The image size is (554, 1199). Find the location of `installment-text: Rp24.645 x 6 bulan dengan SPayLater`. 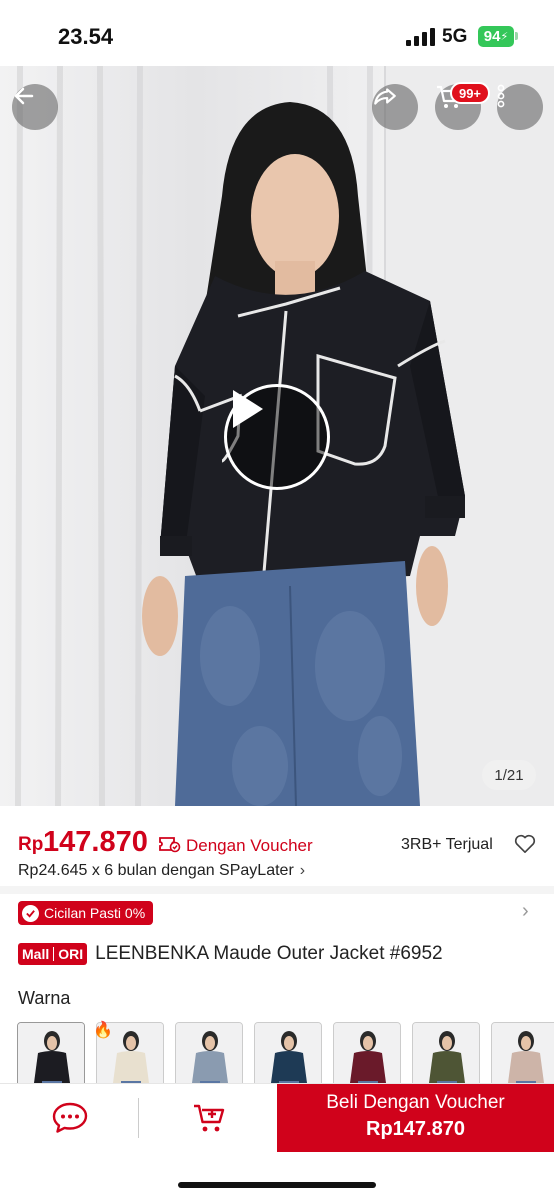

installment-text: Rp24.645 x 6 bulan dengan SPayLater is located at coordinates (156, 870).